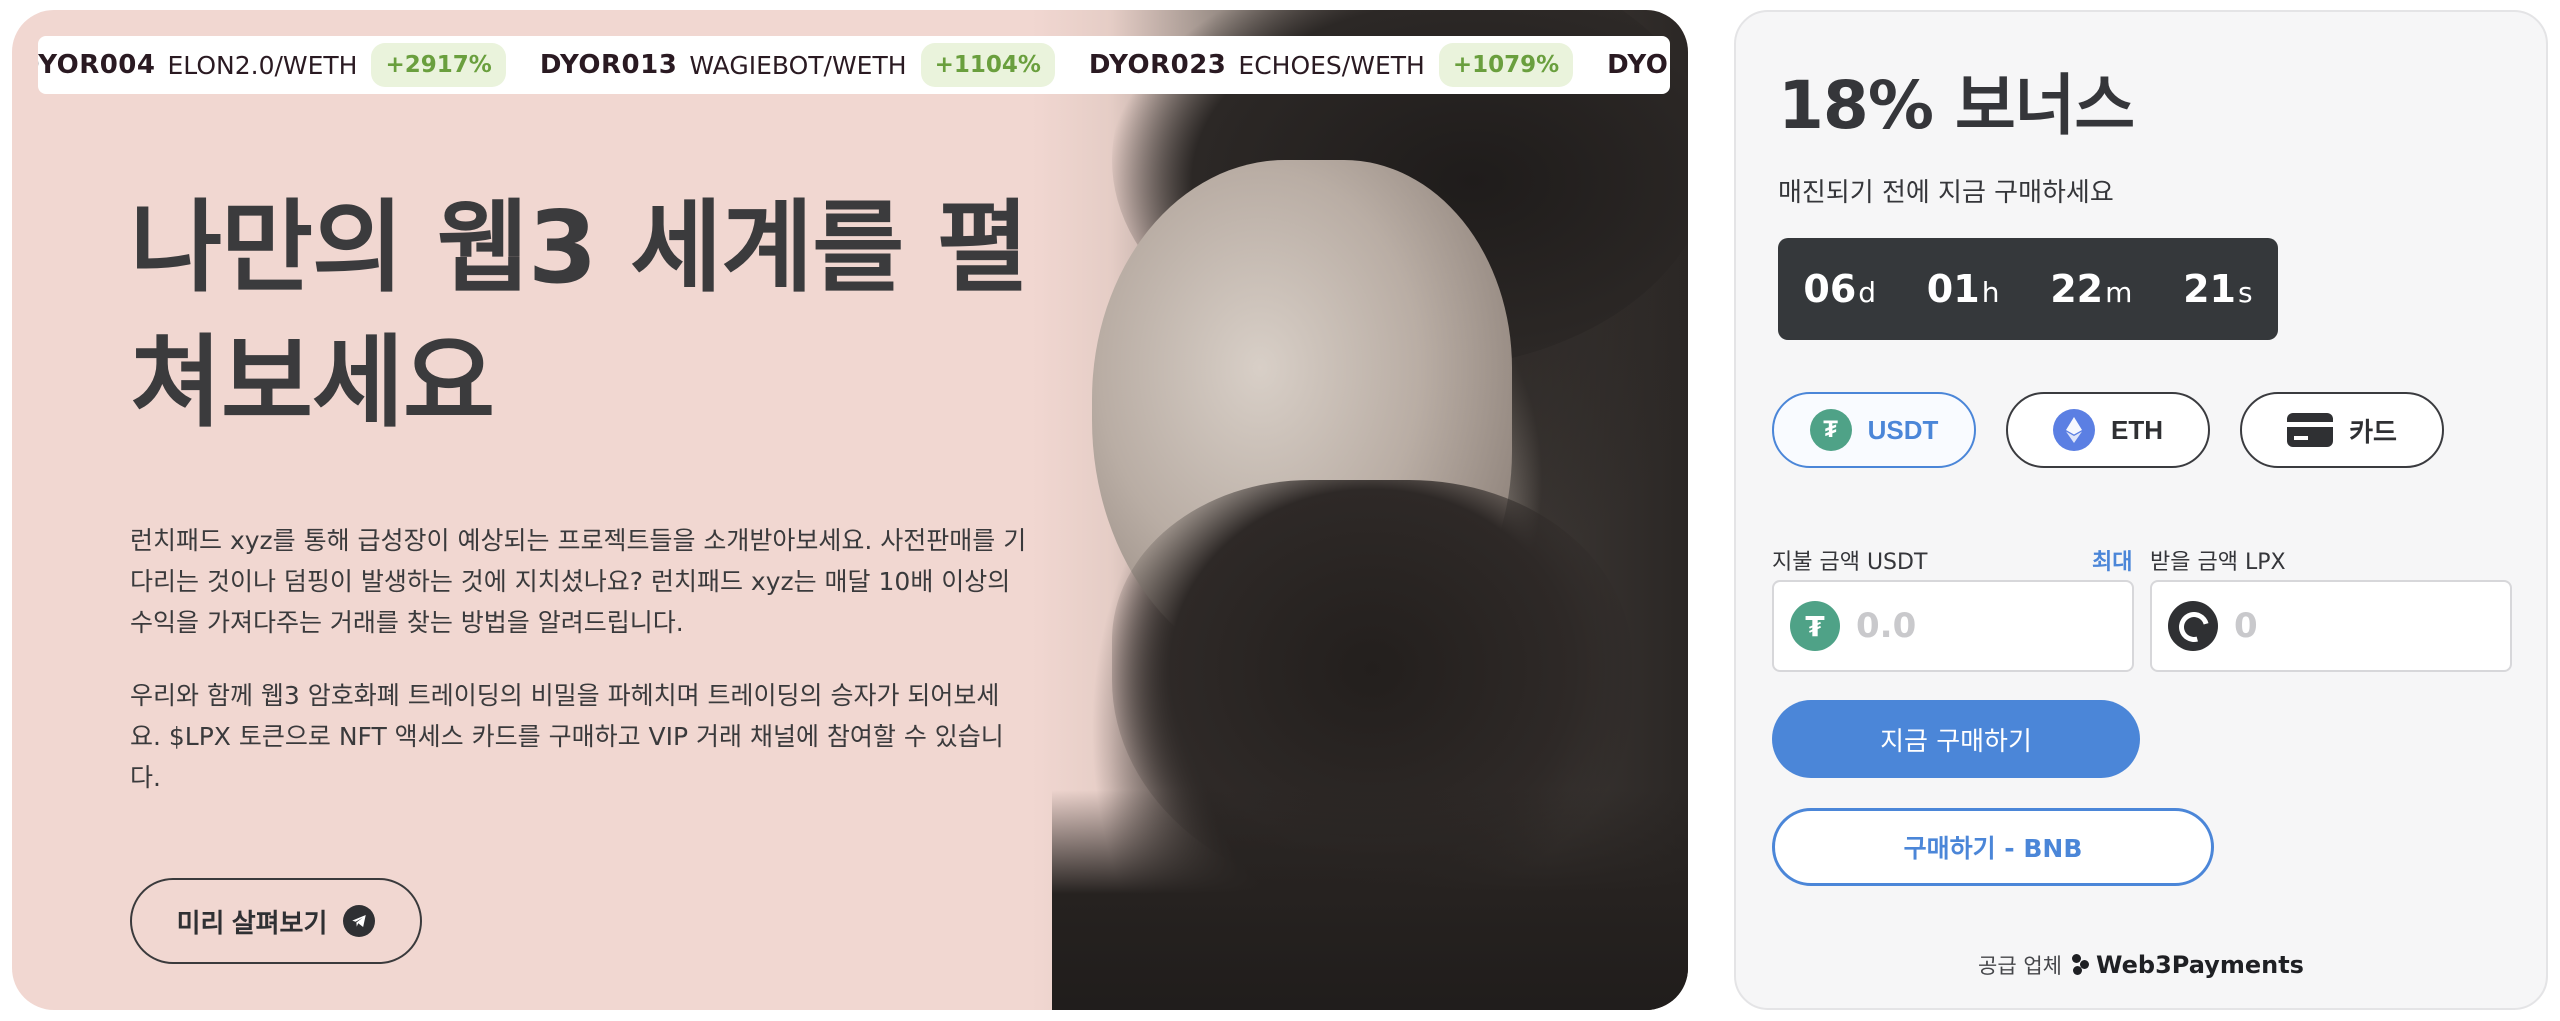 Image resolution: width=2560 pixels, height=1021 pixels. What do you see at coordinates (1953, 289) in the screenshot?
I see `countdown-hours-value: 01` at bounding box center [1953, 289].